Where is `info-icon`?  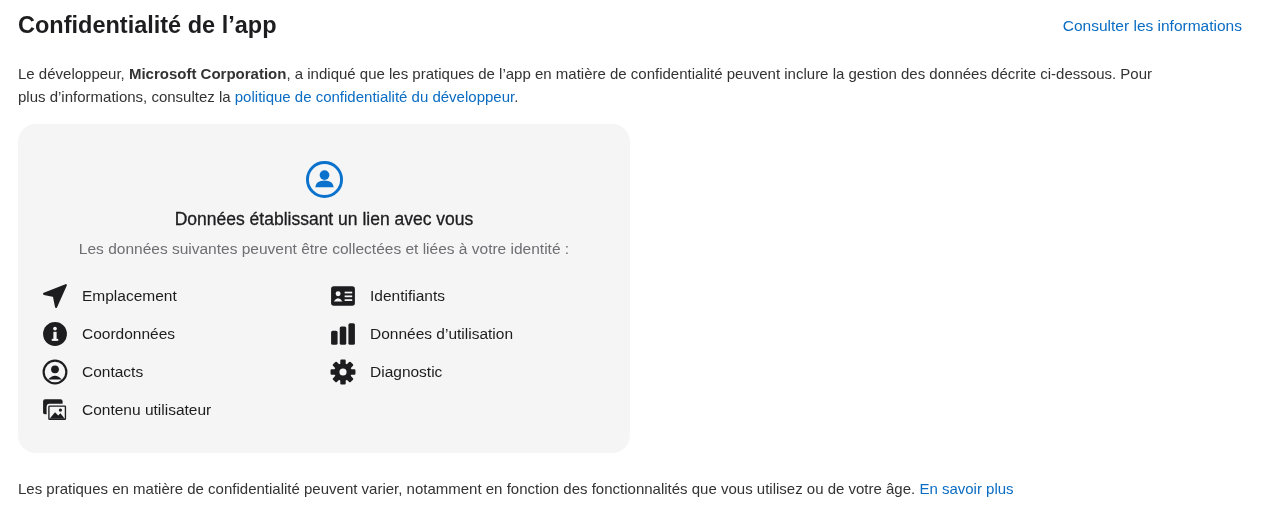
info-icon is located at coordinates (55, 334).